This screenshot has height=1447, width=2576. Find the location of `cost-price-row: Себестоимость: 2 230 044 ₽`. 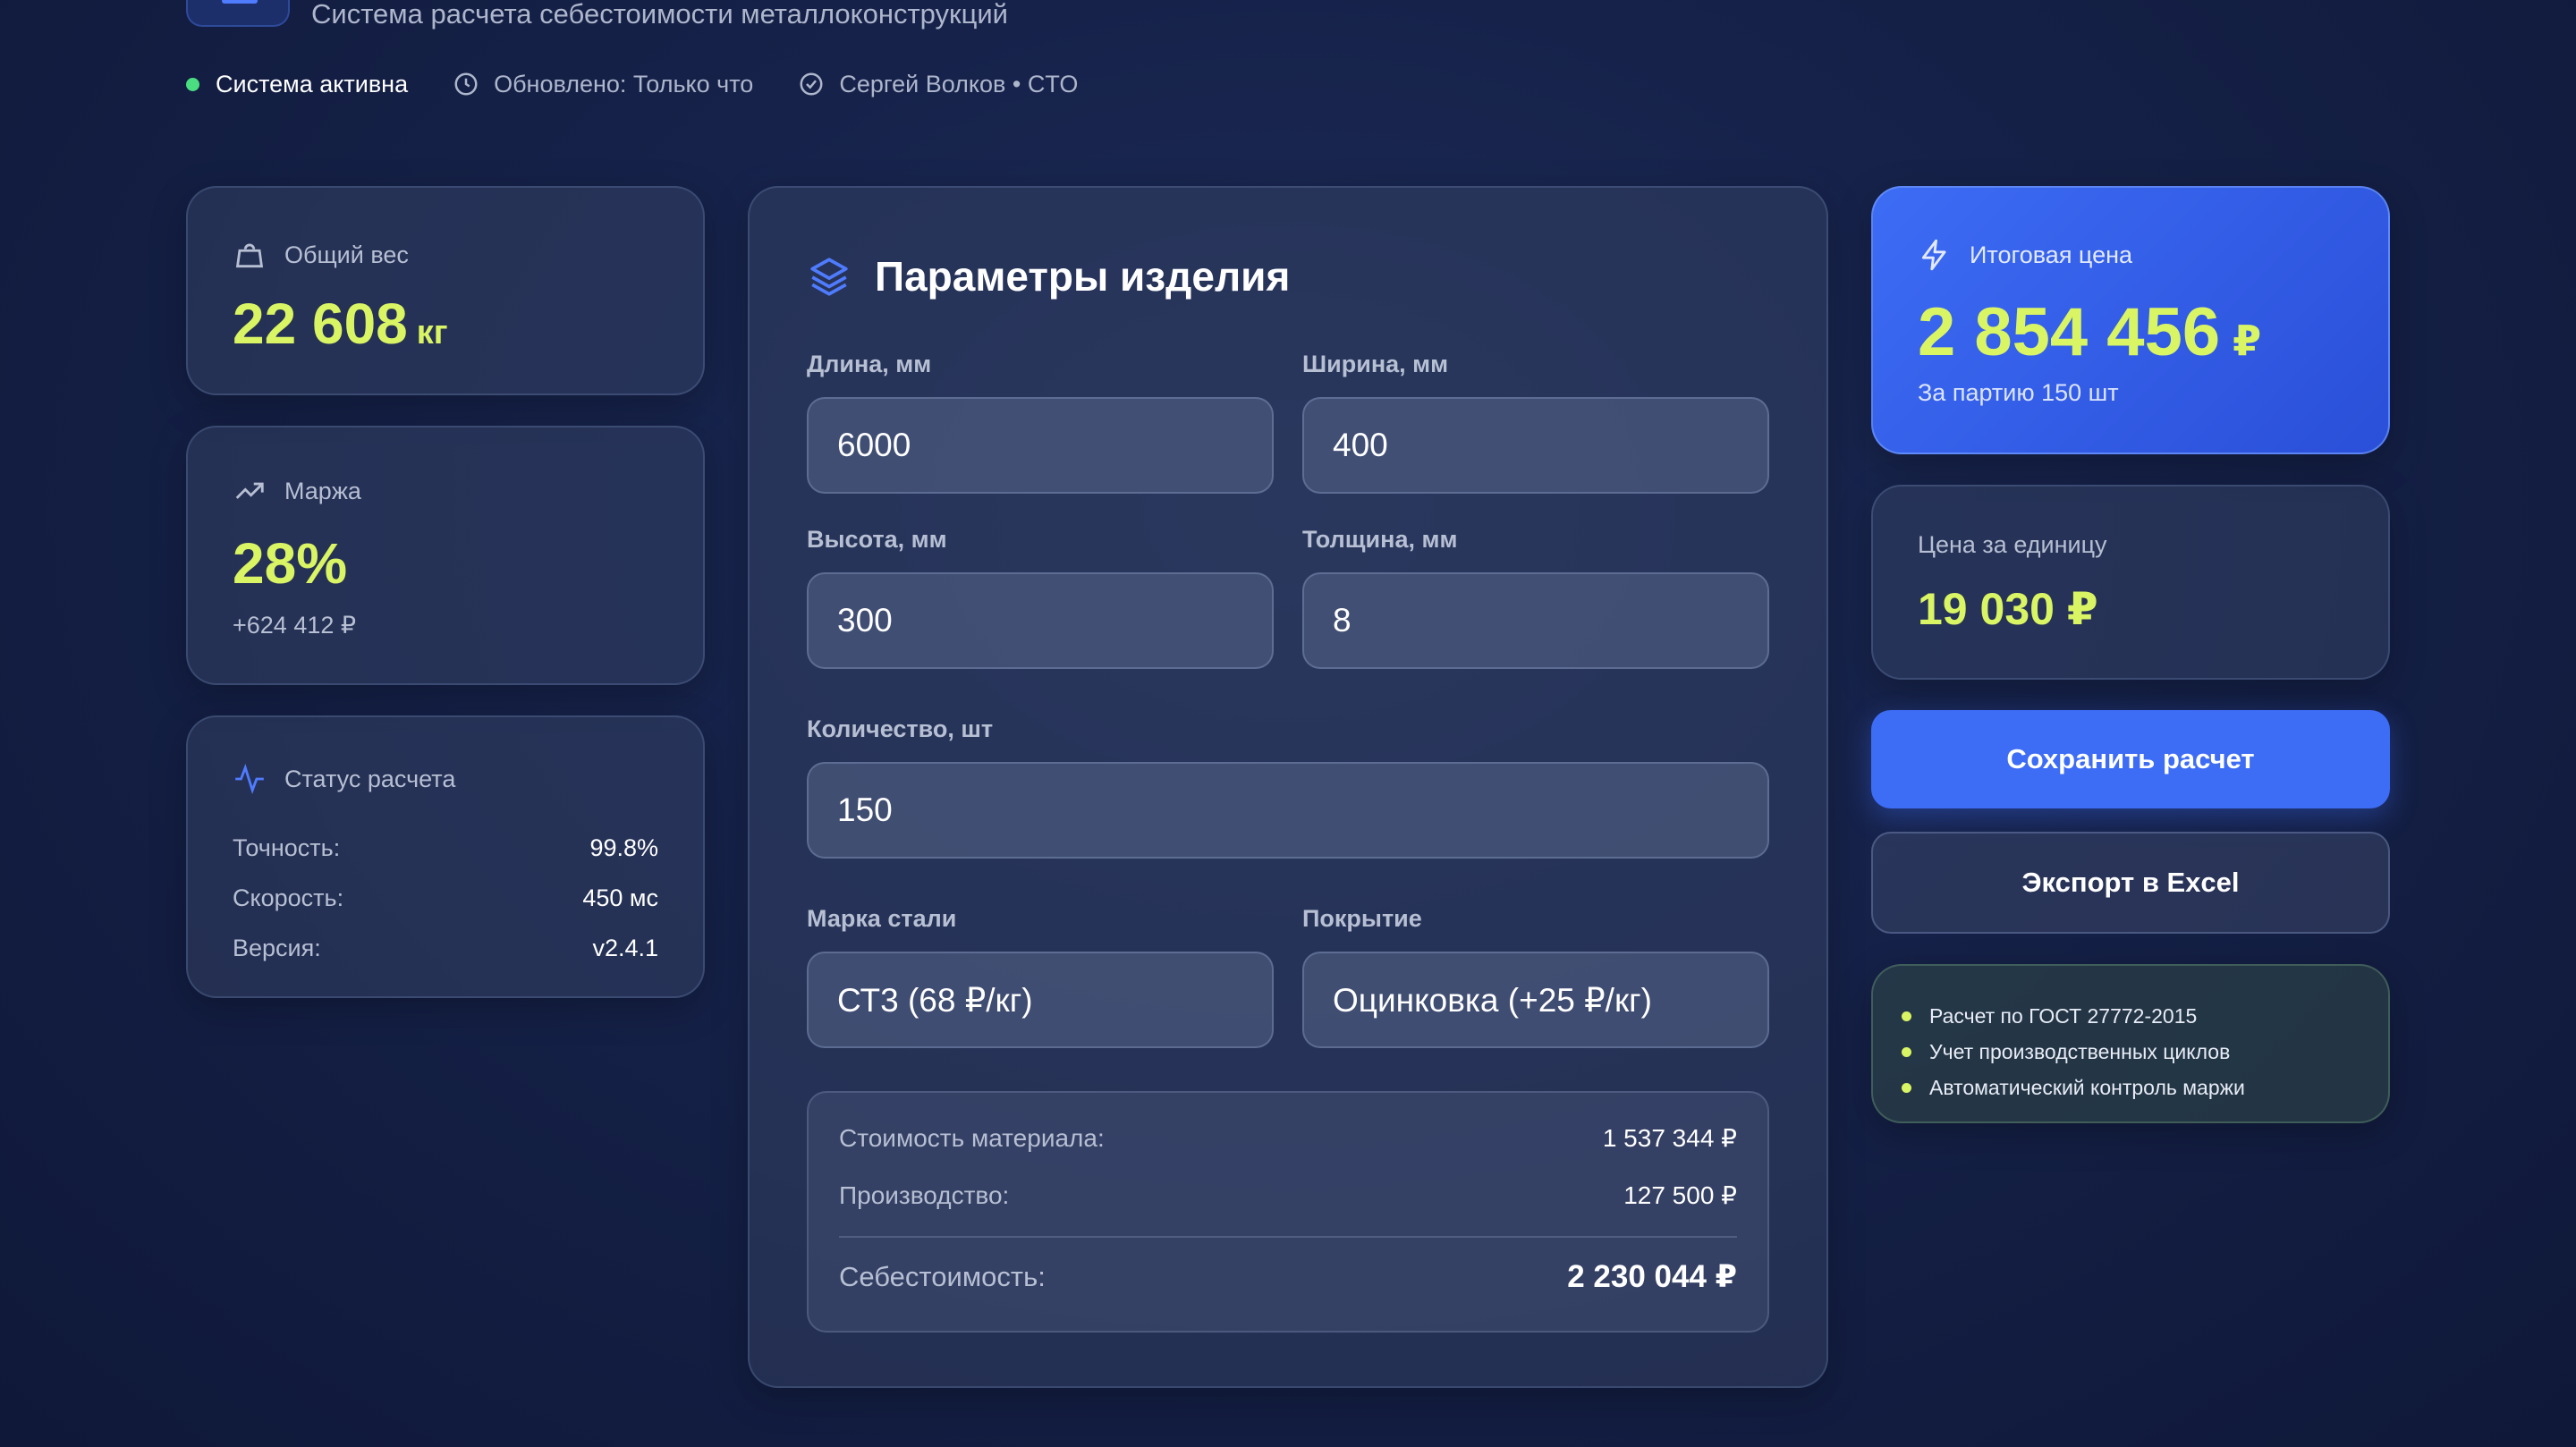

cost-price-row: Себестоимость: 2 230 044 ₽ is located at coordinates (1288, 1277).